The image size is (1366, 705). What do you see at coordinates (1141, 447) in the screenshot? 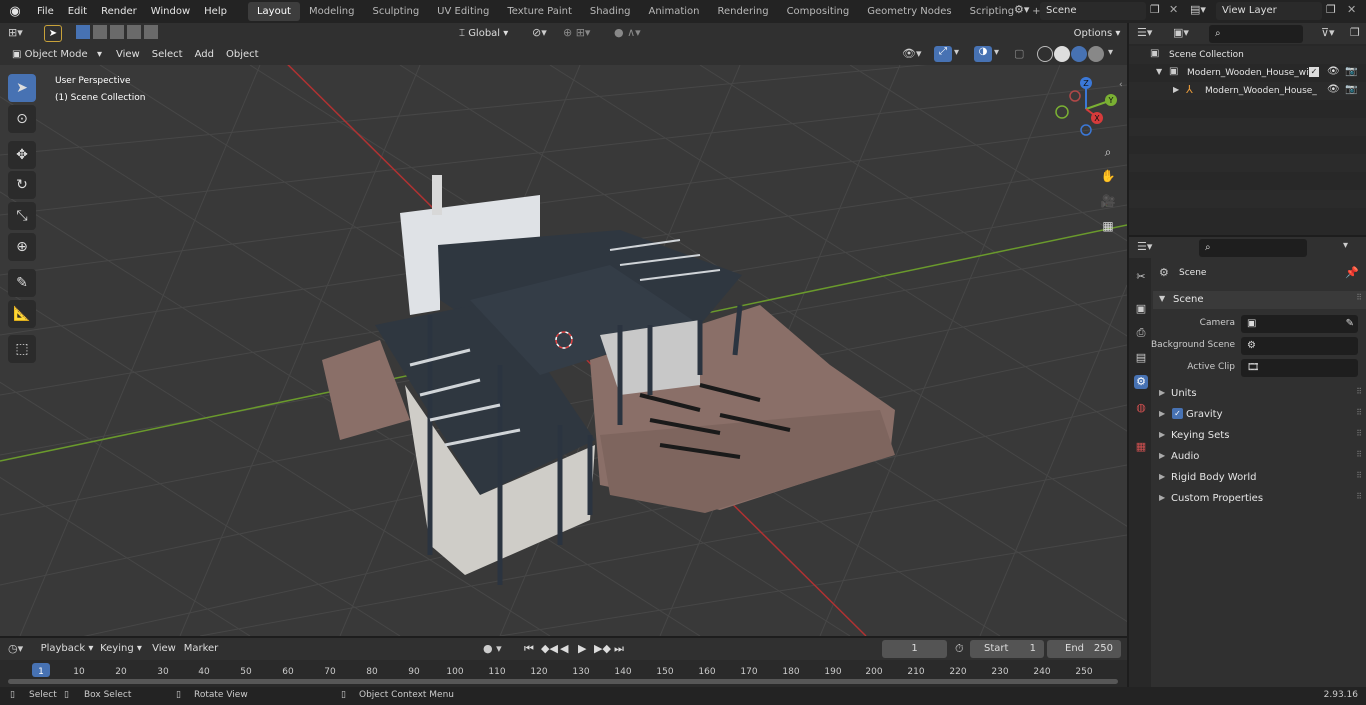
I see `texture-tab-icon: ▦` at bounding box center [1141, 447].